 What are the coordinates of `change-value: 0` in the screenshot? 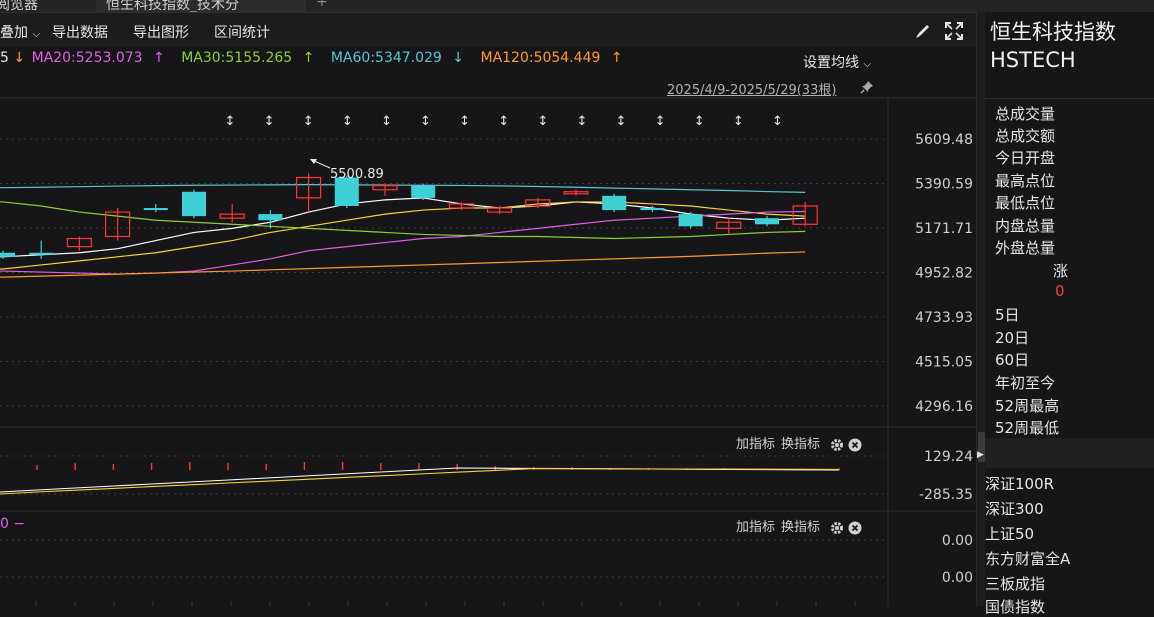 It's located at (1060, 291).